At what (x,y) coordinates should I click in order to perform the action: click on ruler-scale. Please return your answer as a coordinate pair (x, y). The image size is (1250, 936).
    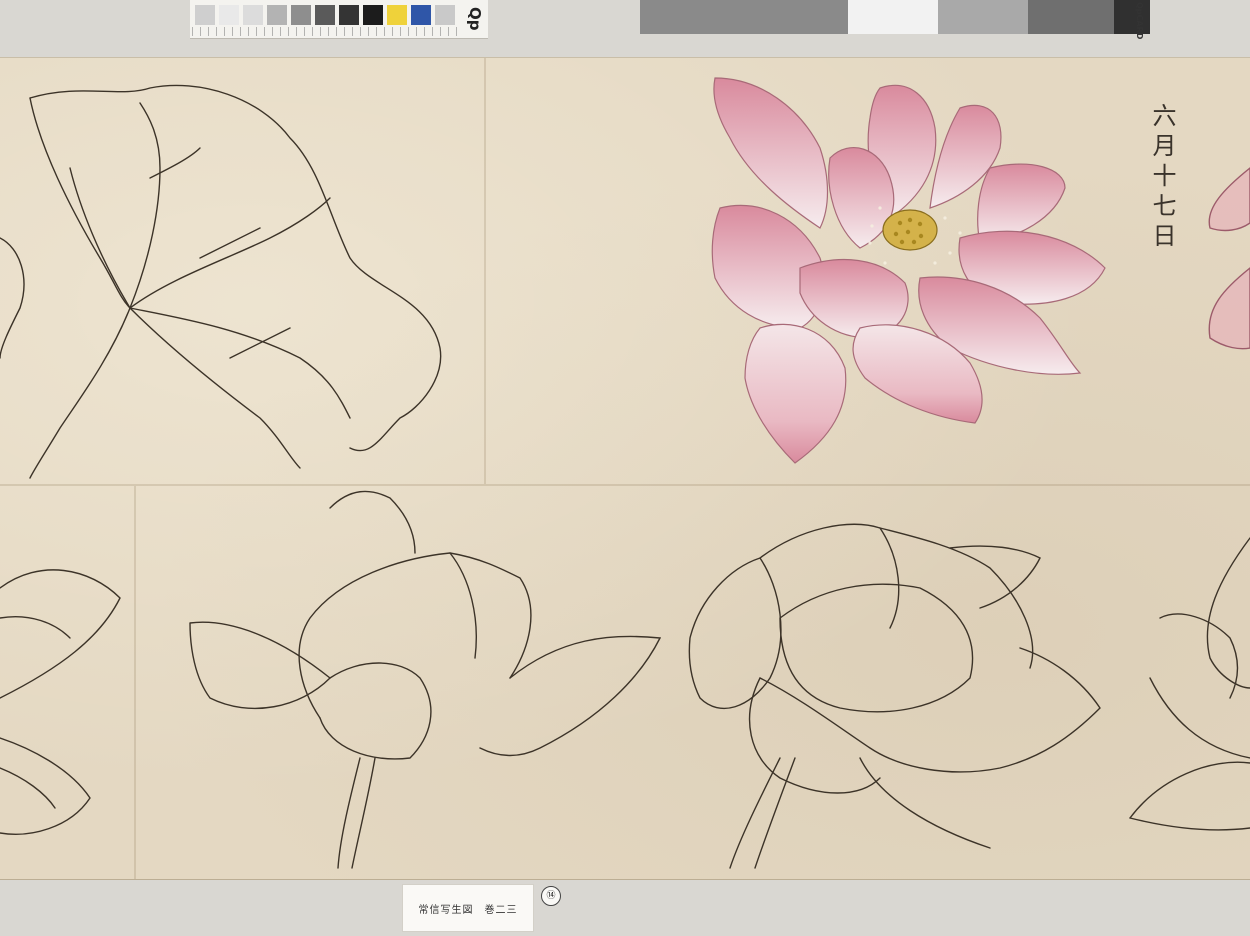
    Looking at the image, I should click on (326, 31).